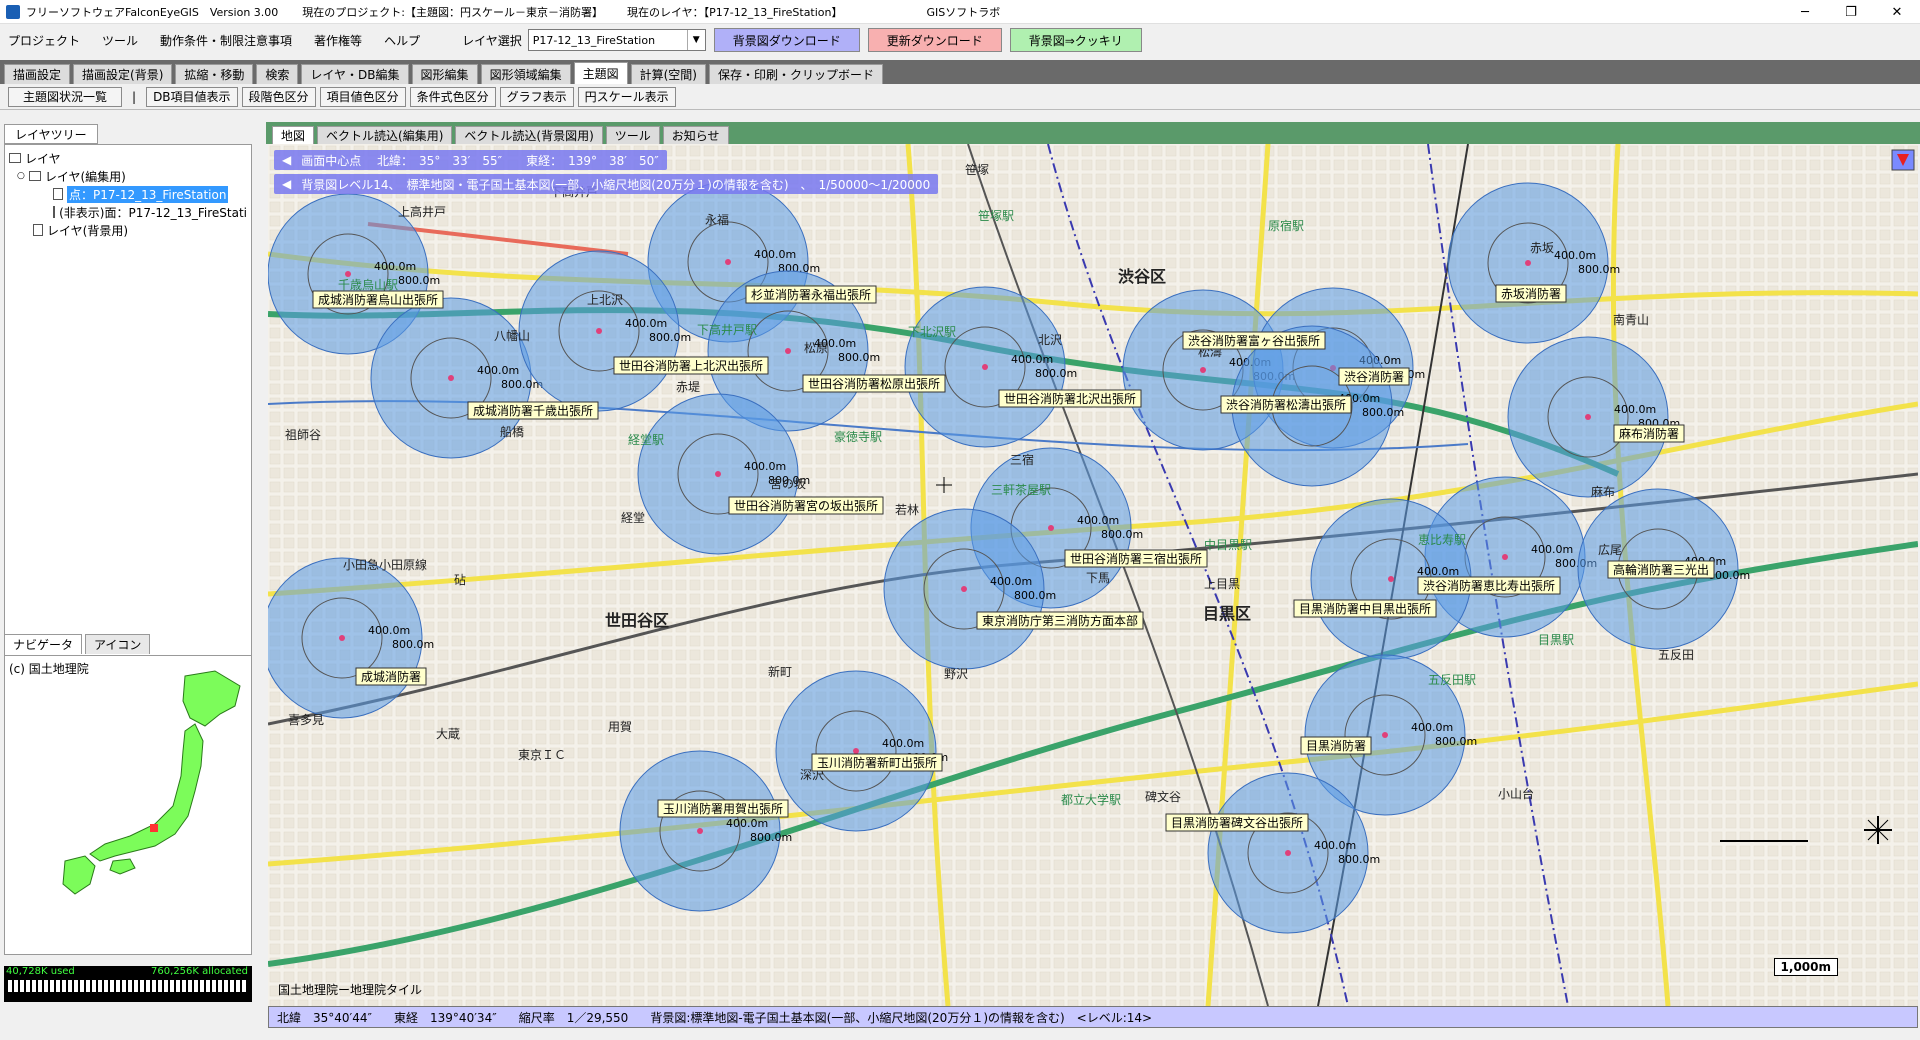  Describe the element at coordinates (1489, 585) in the screenshot. I see `station-label: 渋谷消防署恵比寿出張所` at that location.